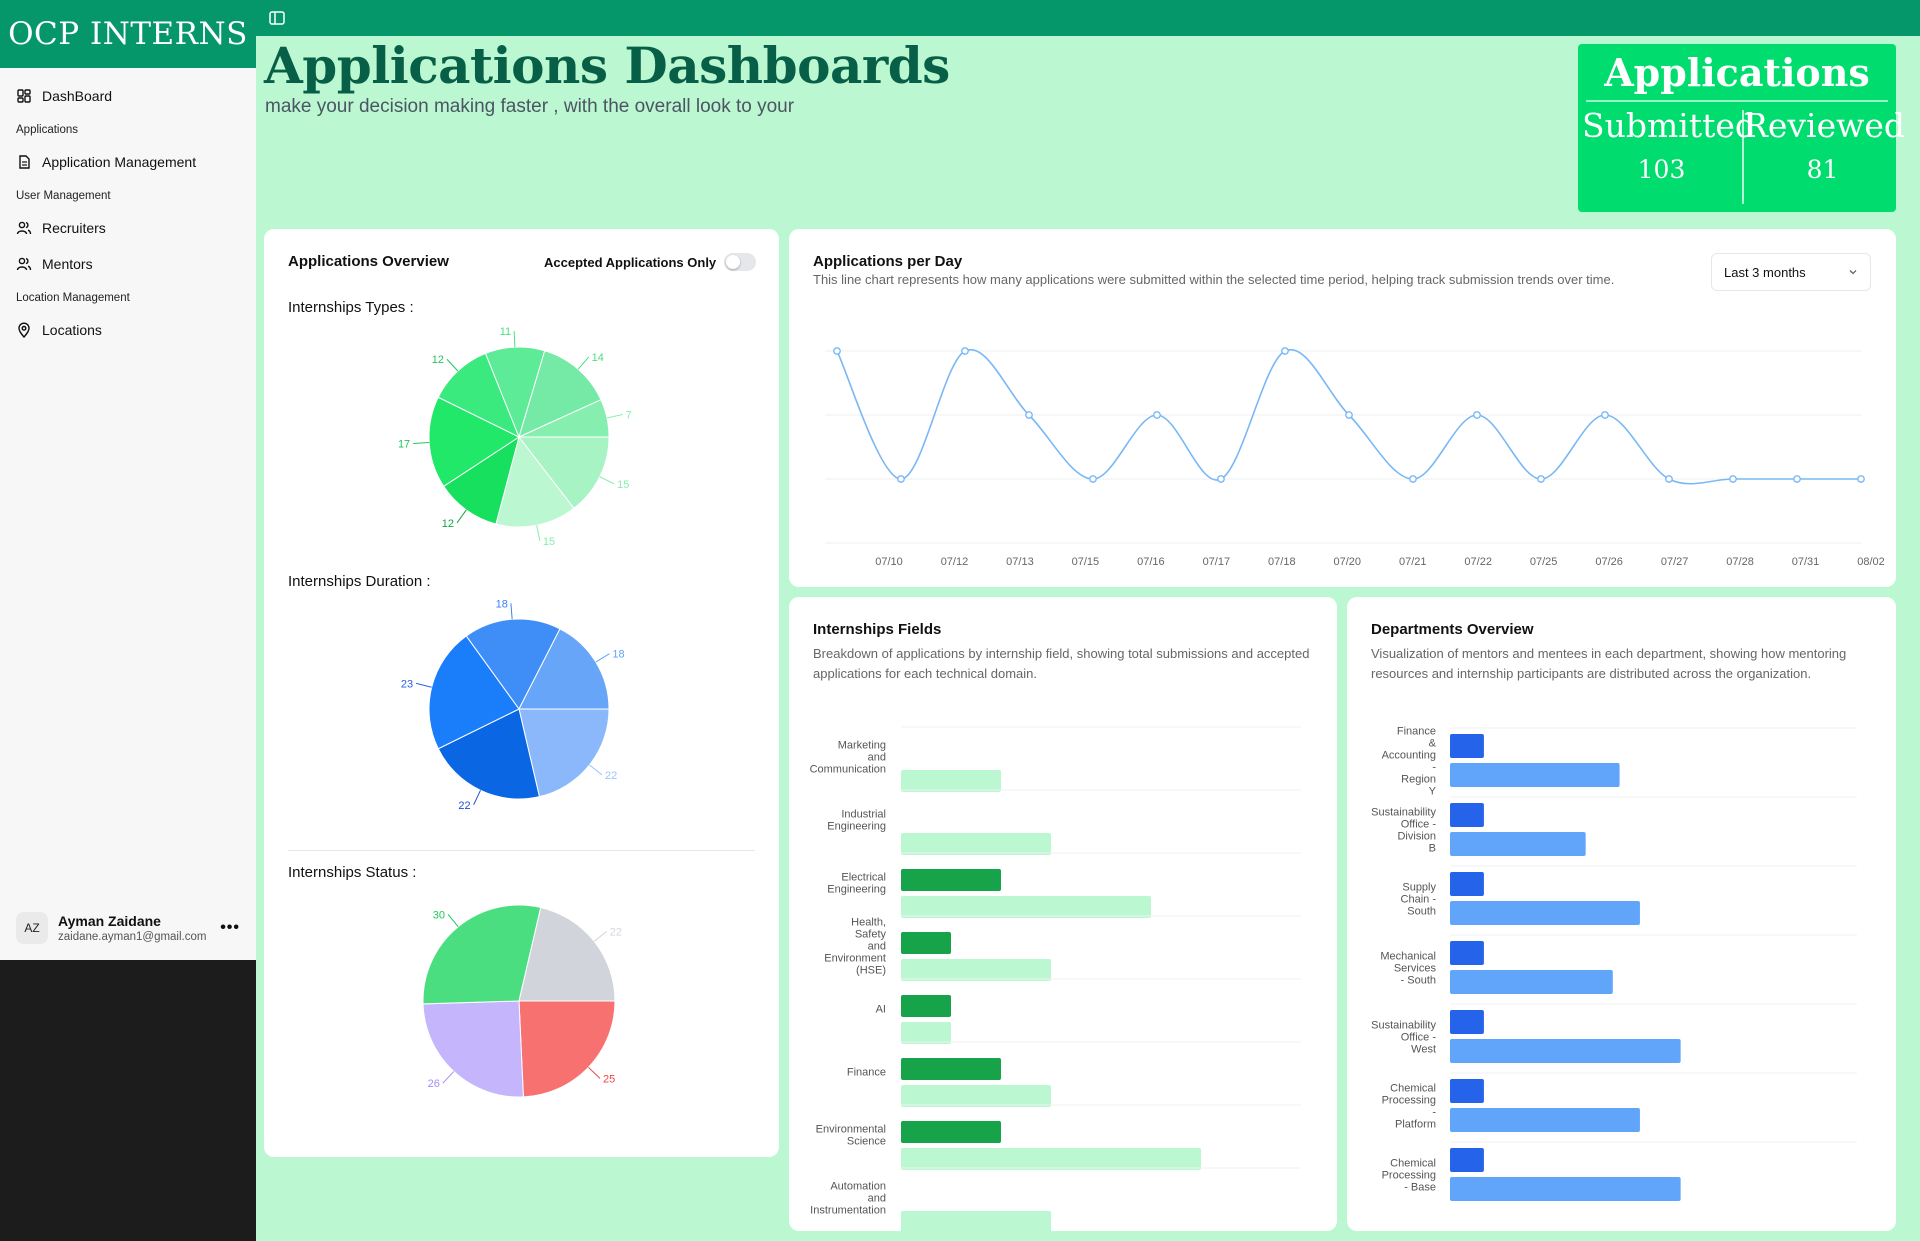  I want to click on sidebar-item-dashboard: DashBoard, so click(128, 96).